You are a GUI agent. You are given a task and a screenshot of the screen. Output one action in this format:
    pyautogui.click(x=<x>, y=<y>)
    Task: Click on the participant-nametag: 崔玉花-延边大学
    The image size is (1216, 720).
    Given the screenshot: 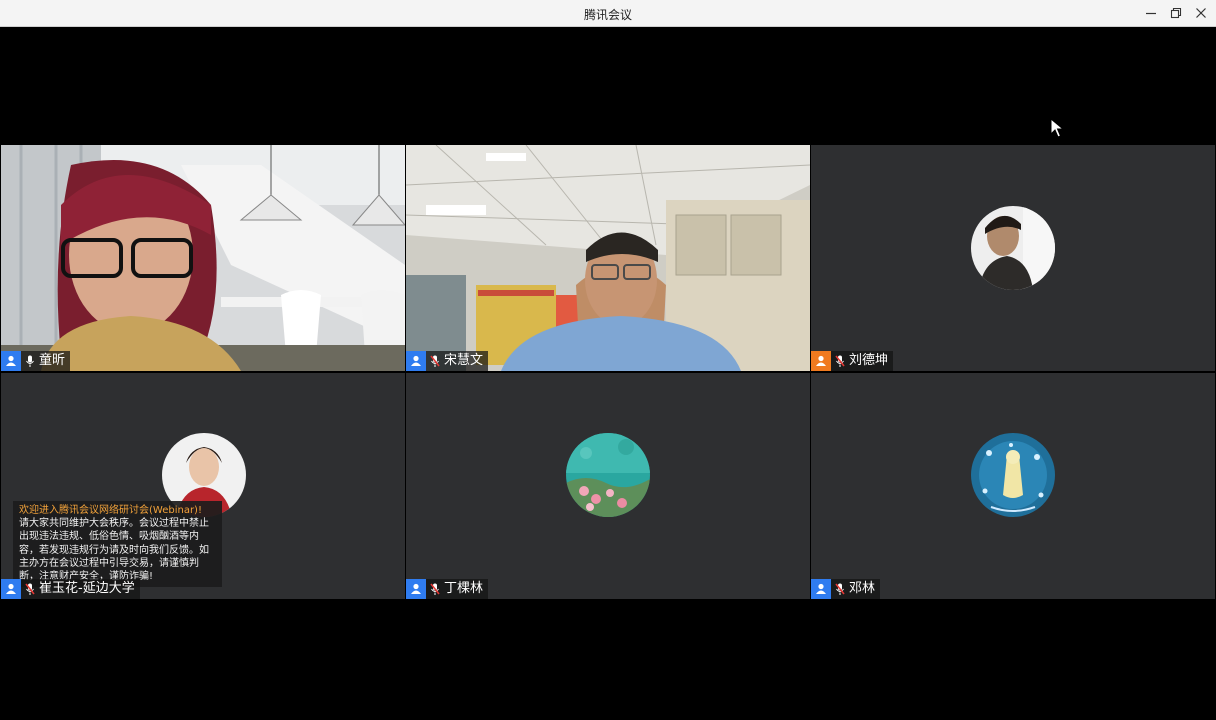 What is the action you would take?
    pyautogui.click(x=70, y=589)
    